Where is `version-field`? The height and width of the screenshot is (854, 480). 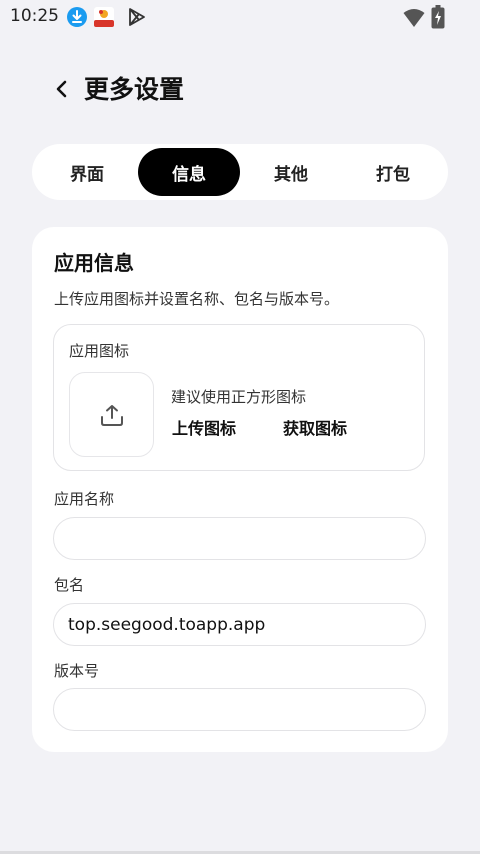 version-field is located at coordinates (239, 709).